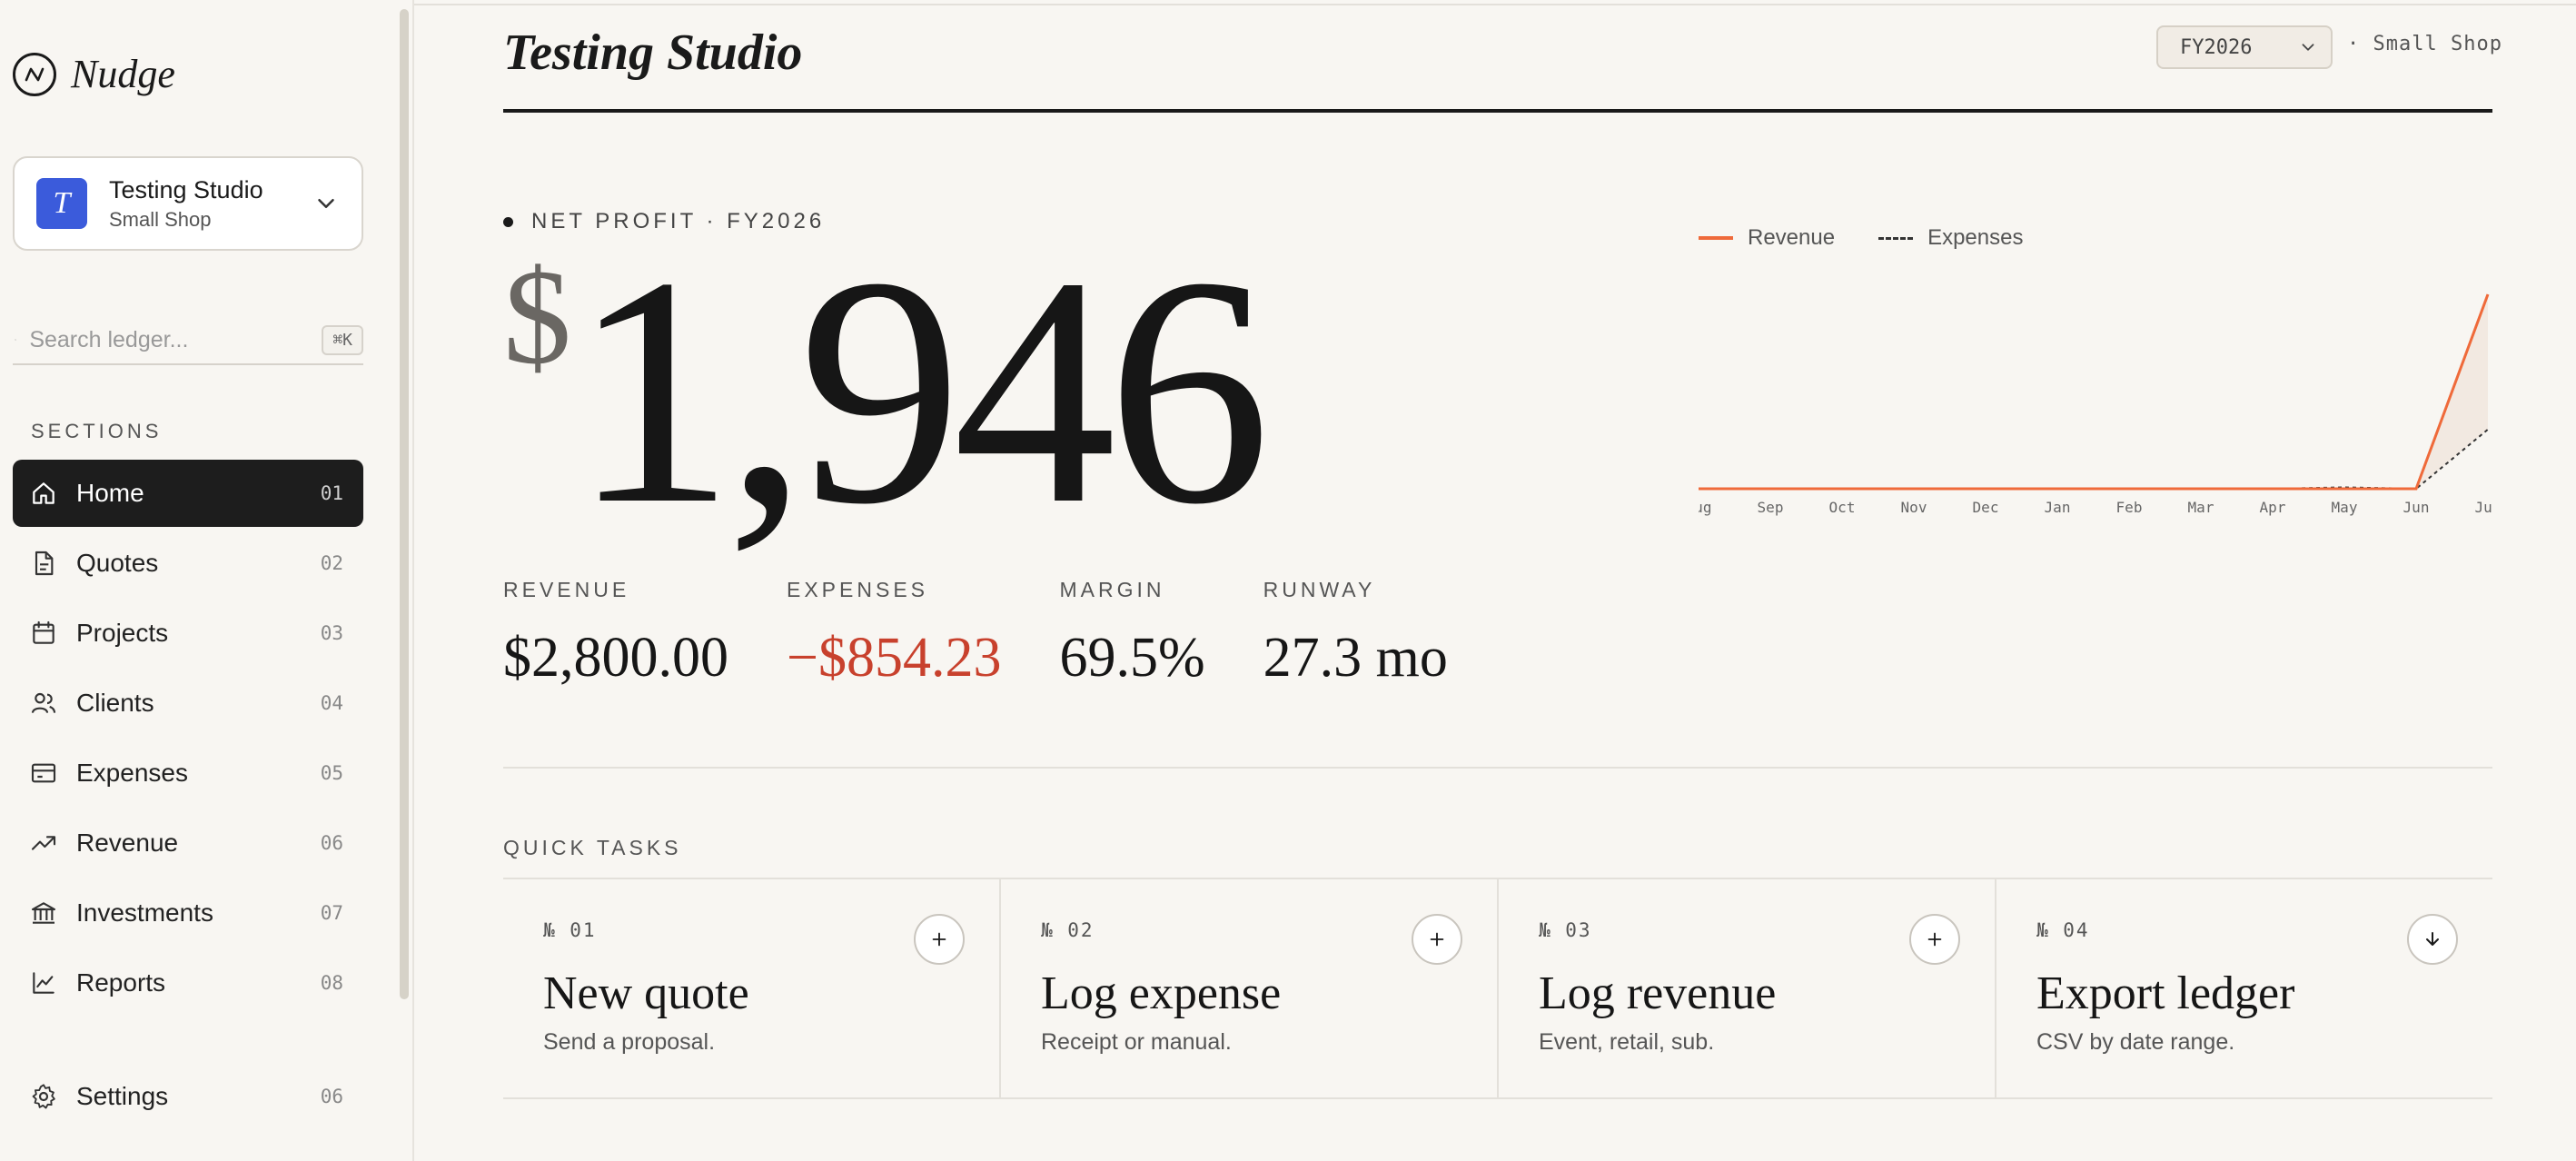 The width and height of the screenshot is (2576, 1161). I want to click on sidebar-item-label: Projects, so click(122, 633).